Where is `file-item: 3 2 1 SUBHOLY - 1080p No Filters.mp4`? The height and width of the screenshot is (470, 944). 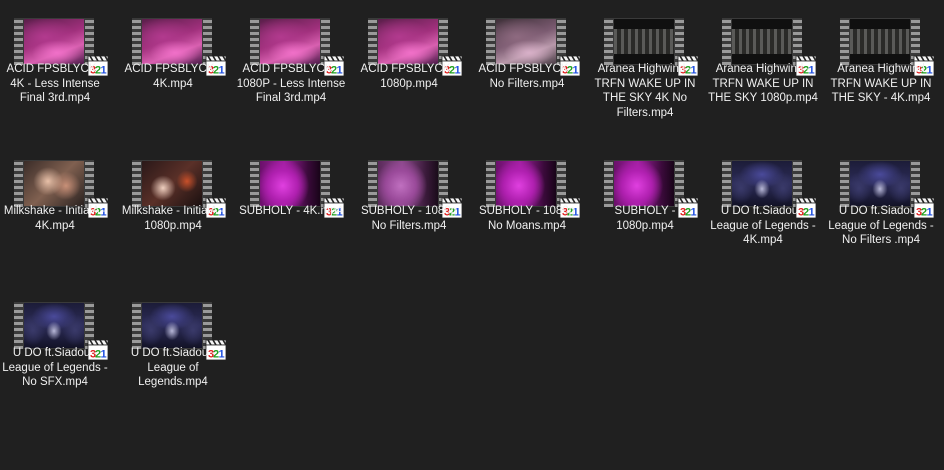 file-item: 3 2 1 SUBHOLY - 1080p No Filters.mp4 is located at coordinates (409, 212).